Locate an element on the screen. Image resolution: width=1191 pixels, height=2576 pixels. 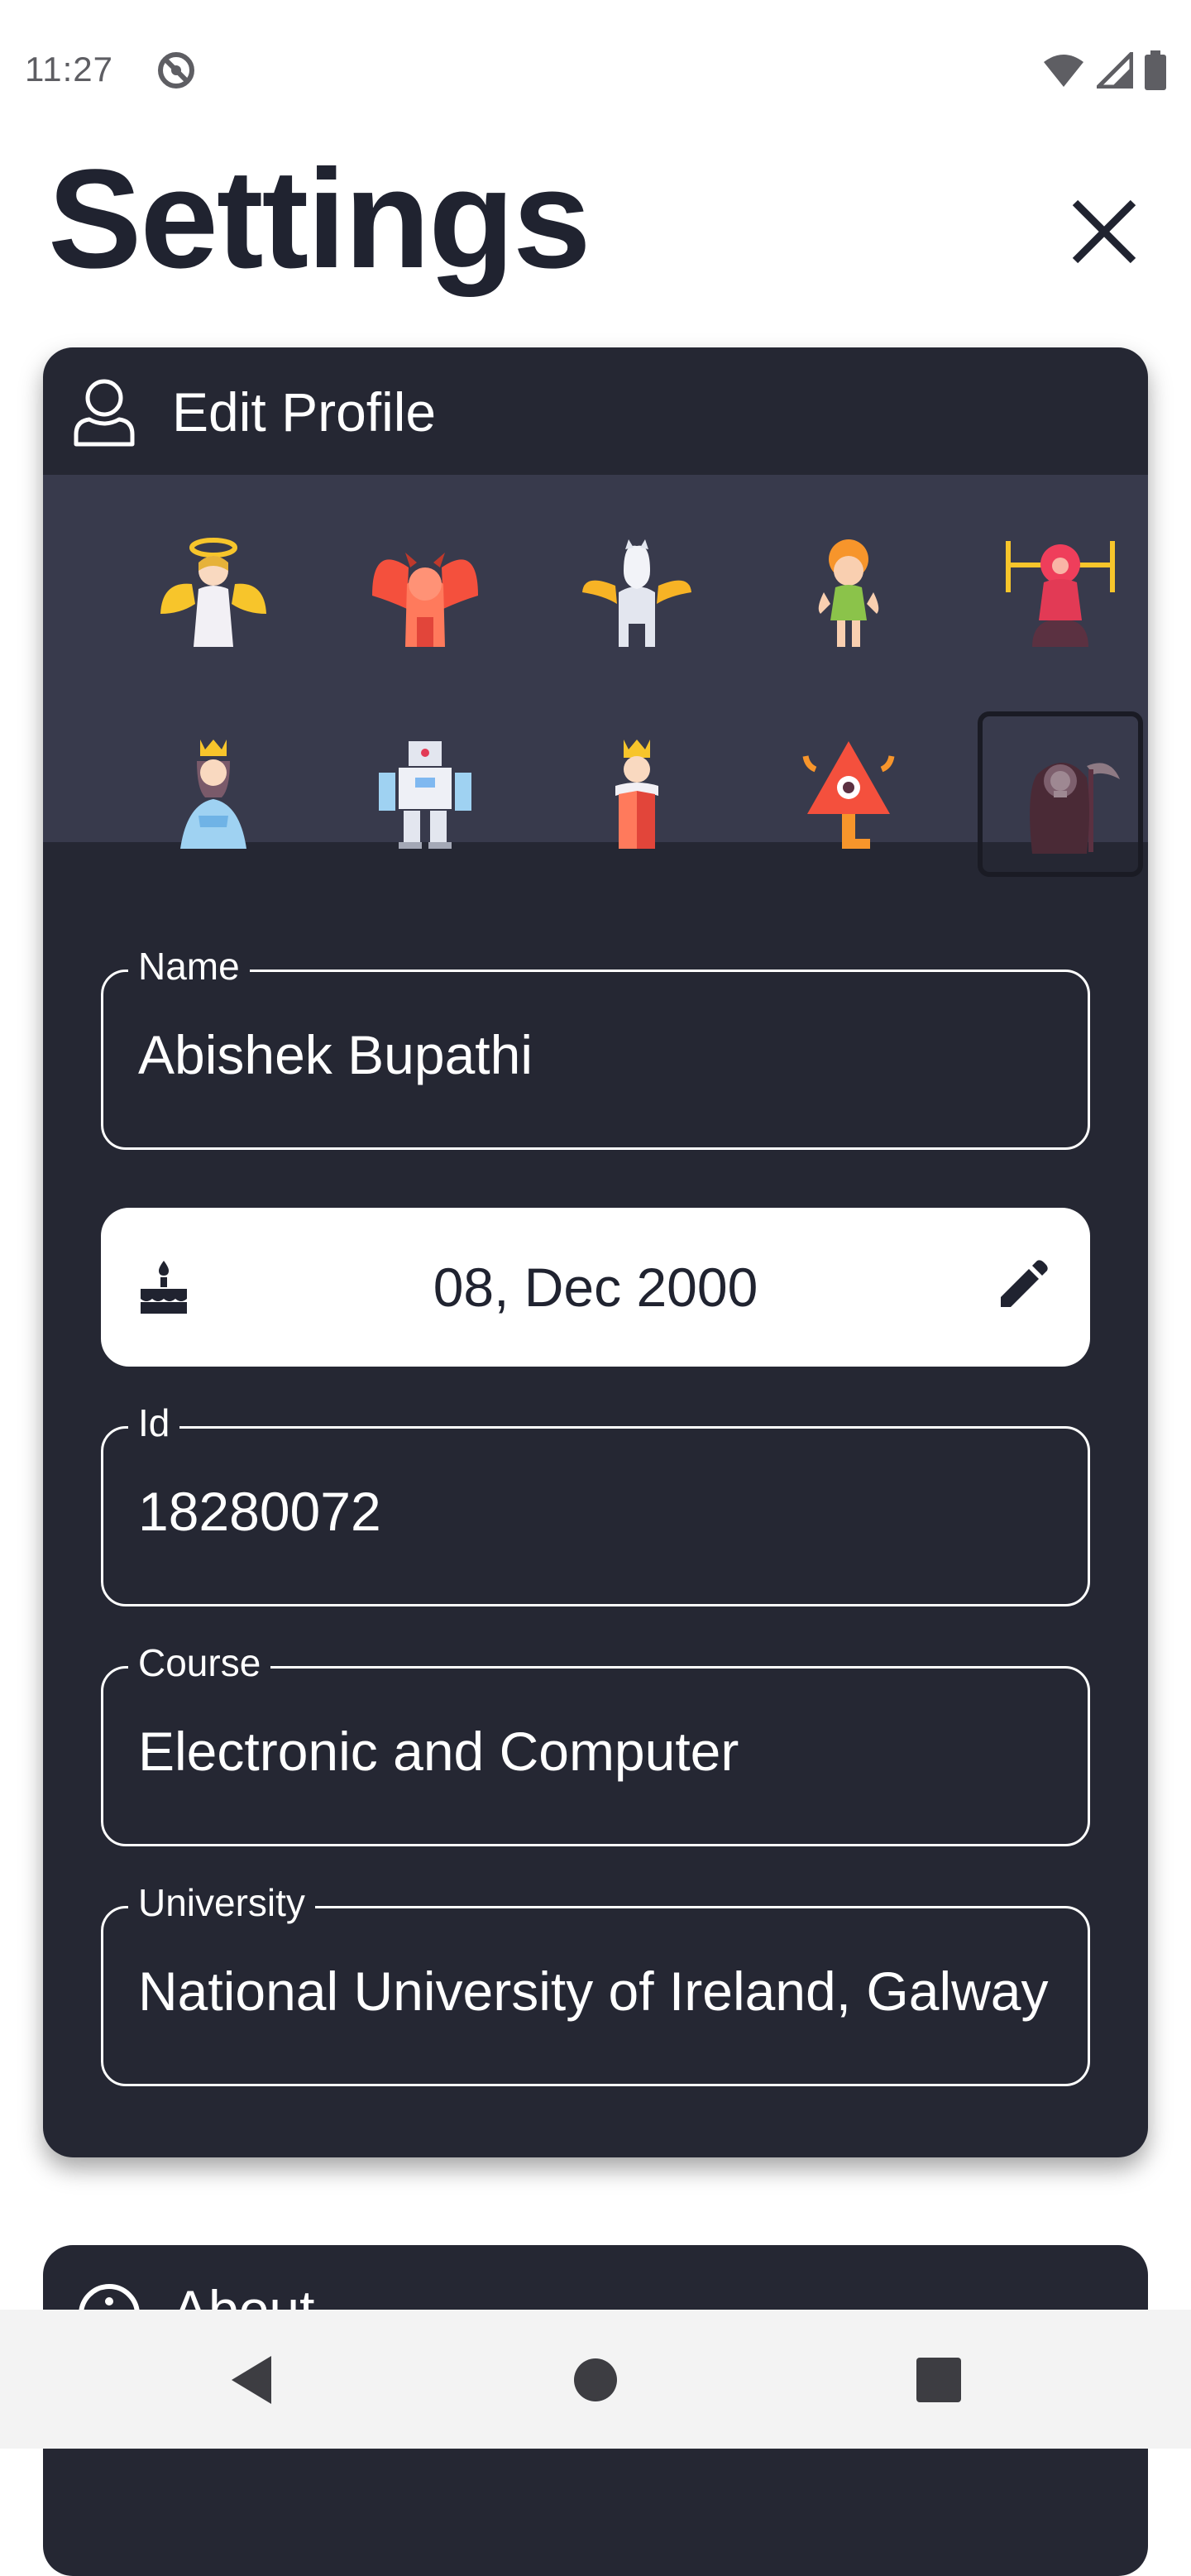
avatar-monster is located at coordinates (848, 794).